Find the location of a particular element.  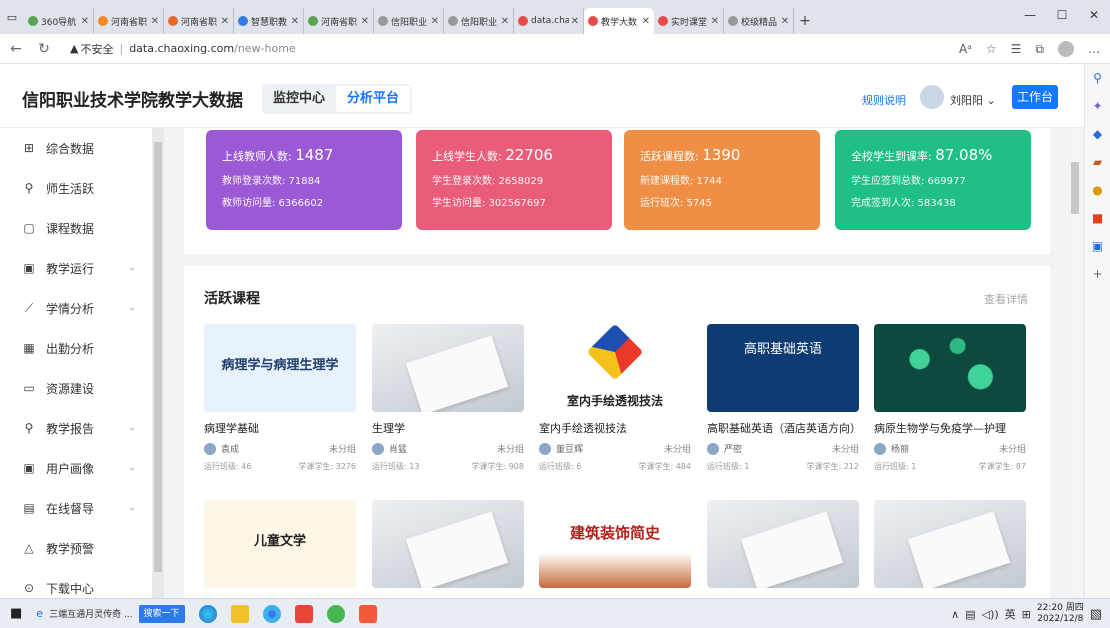

course-name: 病理学基础 is located at coordinates (280, 428).